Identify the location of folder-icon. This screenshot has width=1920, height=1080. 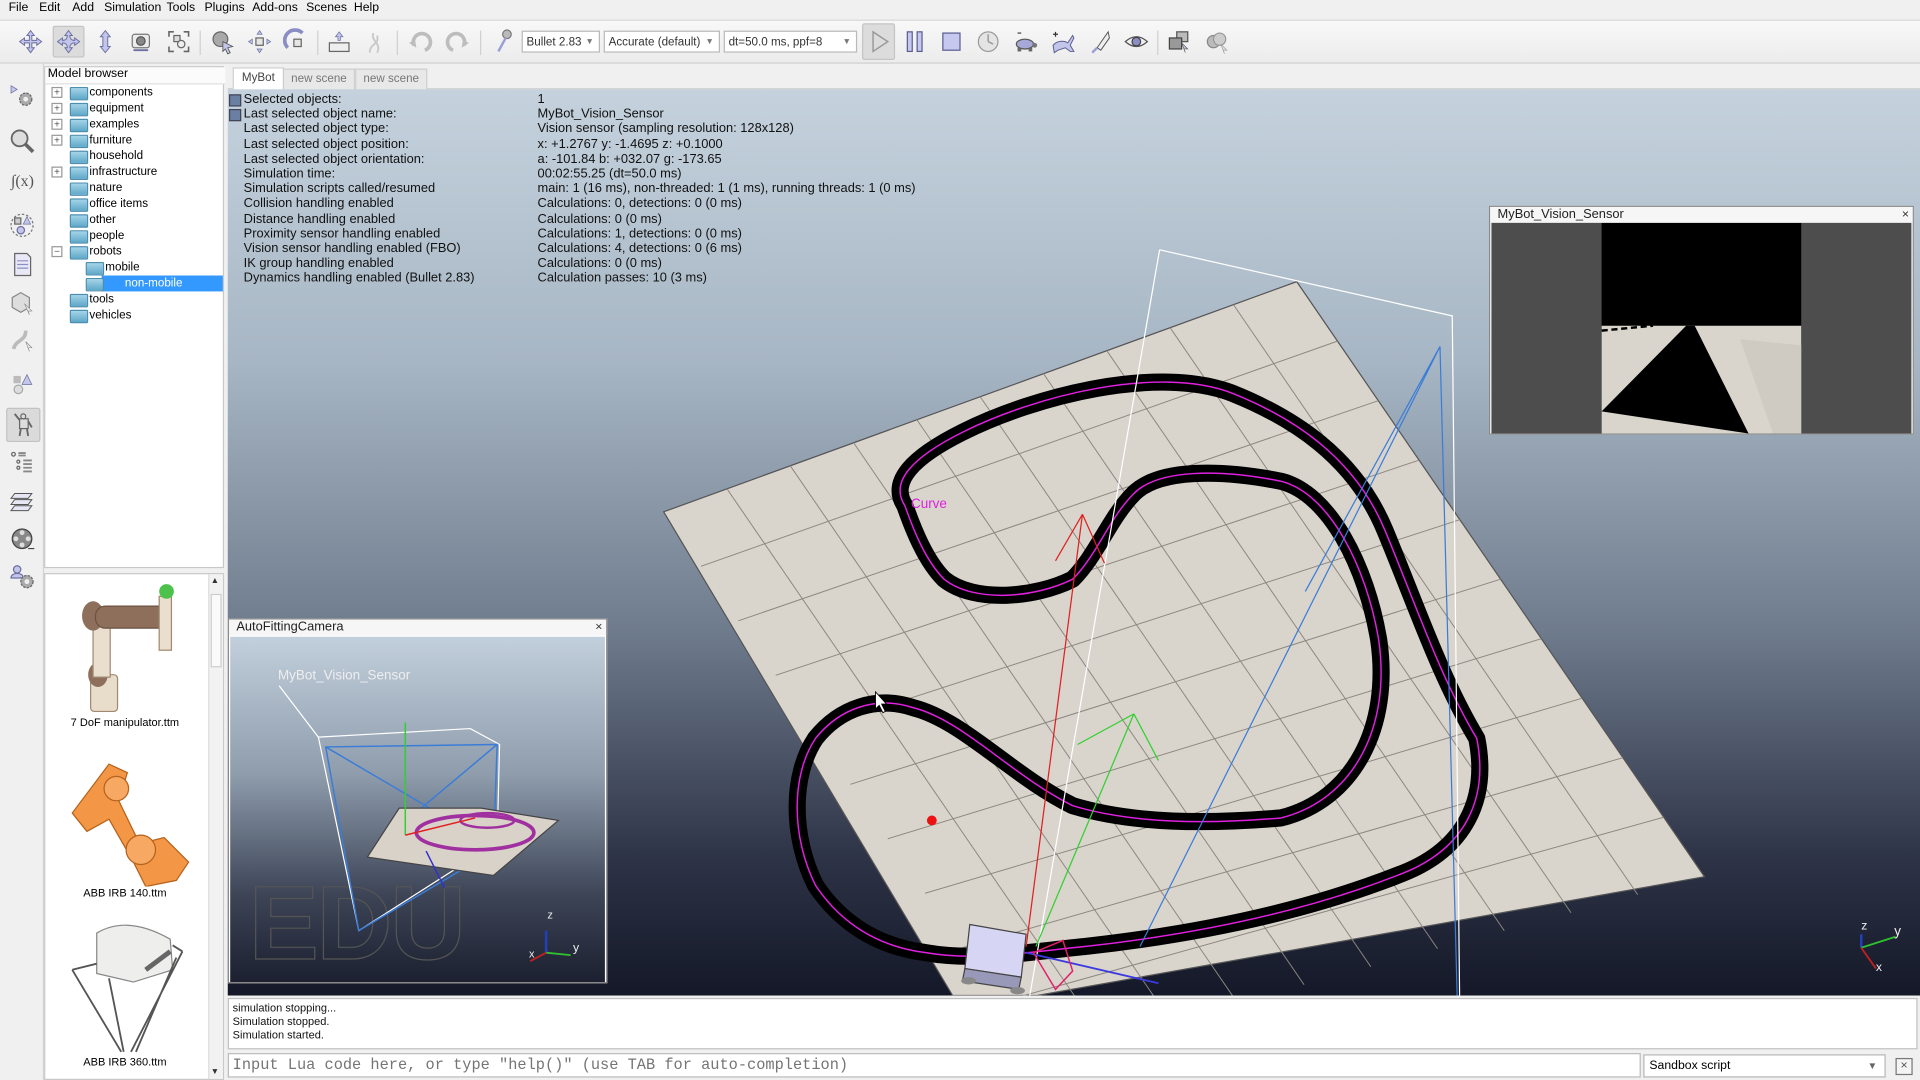
(95, 269).